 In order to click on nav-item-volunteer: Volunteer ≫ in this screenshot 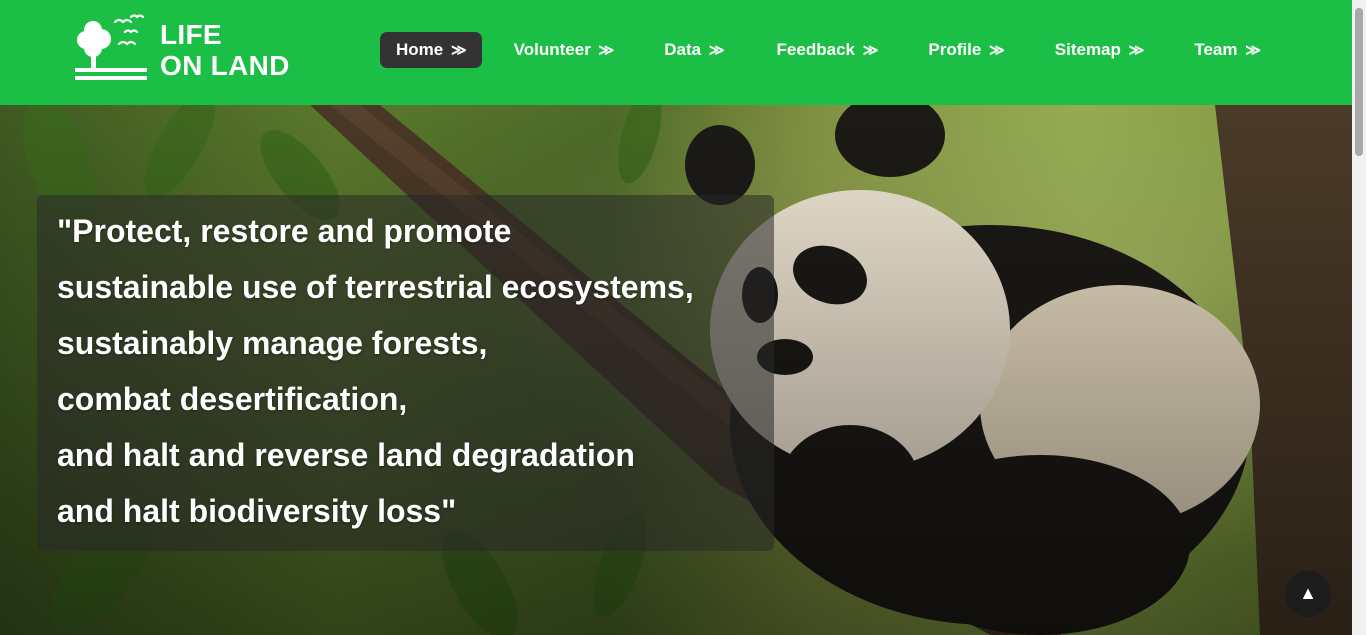, I will do `click(564, 50)`.